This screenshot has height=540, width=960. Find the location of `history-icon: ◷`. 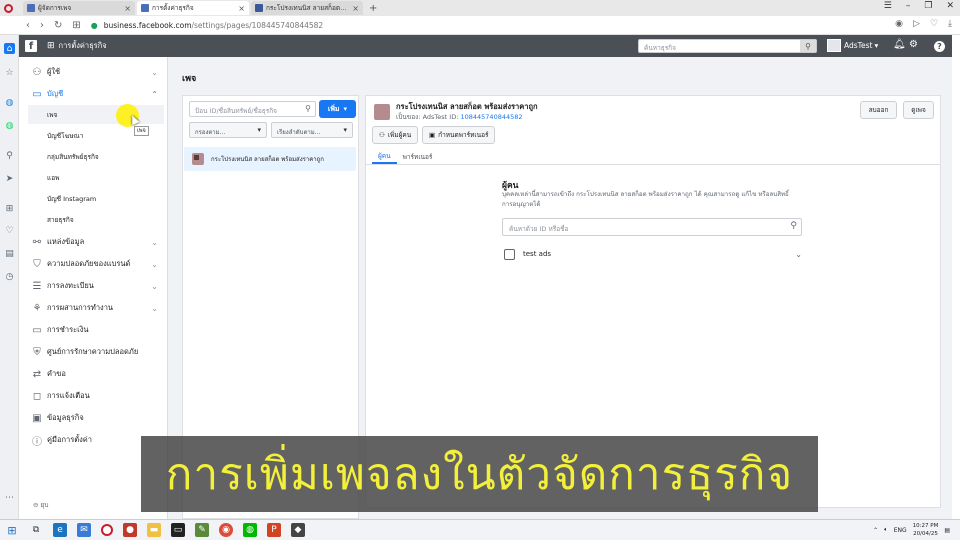

history-icon: ◷ is located at coordinates (9, 276).